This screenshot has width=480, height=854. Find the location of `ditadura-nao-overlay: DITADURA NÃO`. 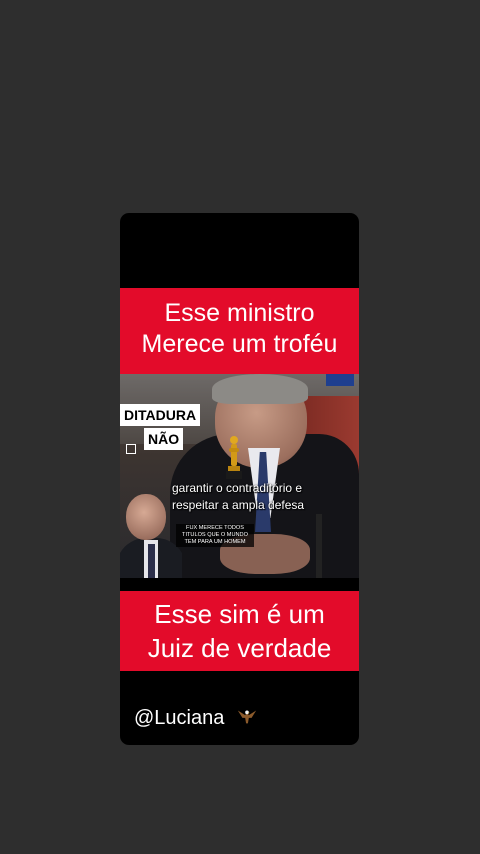

ditadura-nao-overlay: DITADURA NÃO is located at coordinates (160, 429).